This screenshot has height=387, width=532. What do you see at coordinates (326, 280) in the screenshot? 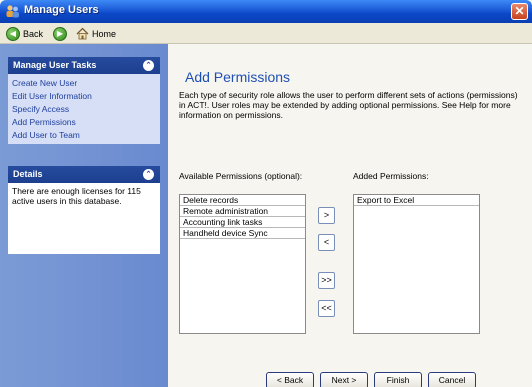
I see `add-all-permissions-button: >>` at bounding box center [326, 280].